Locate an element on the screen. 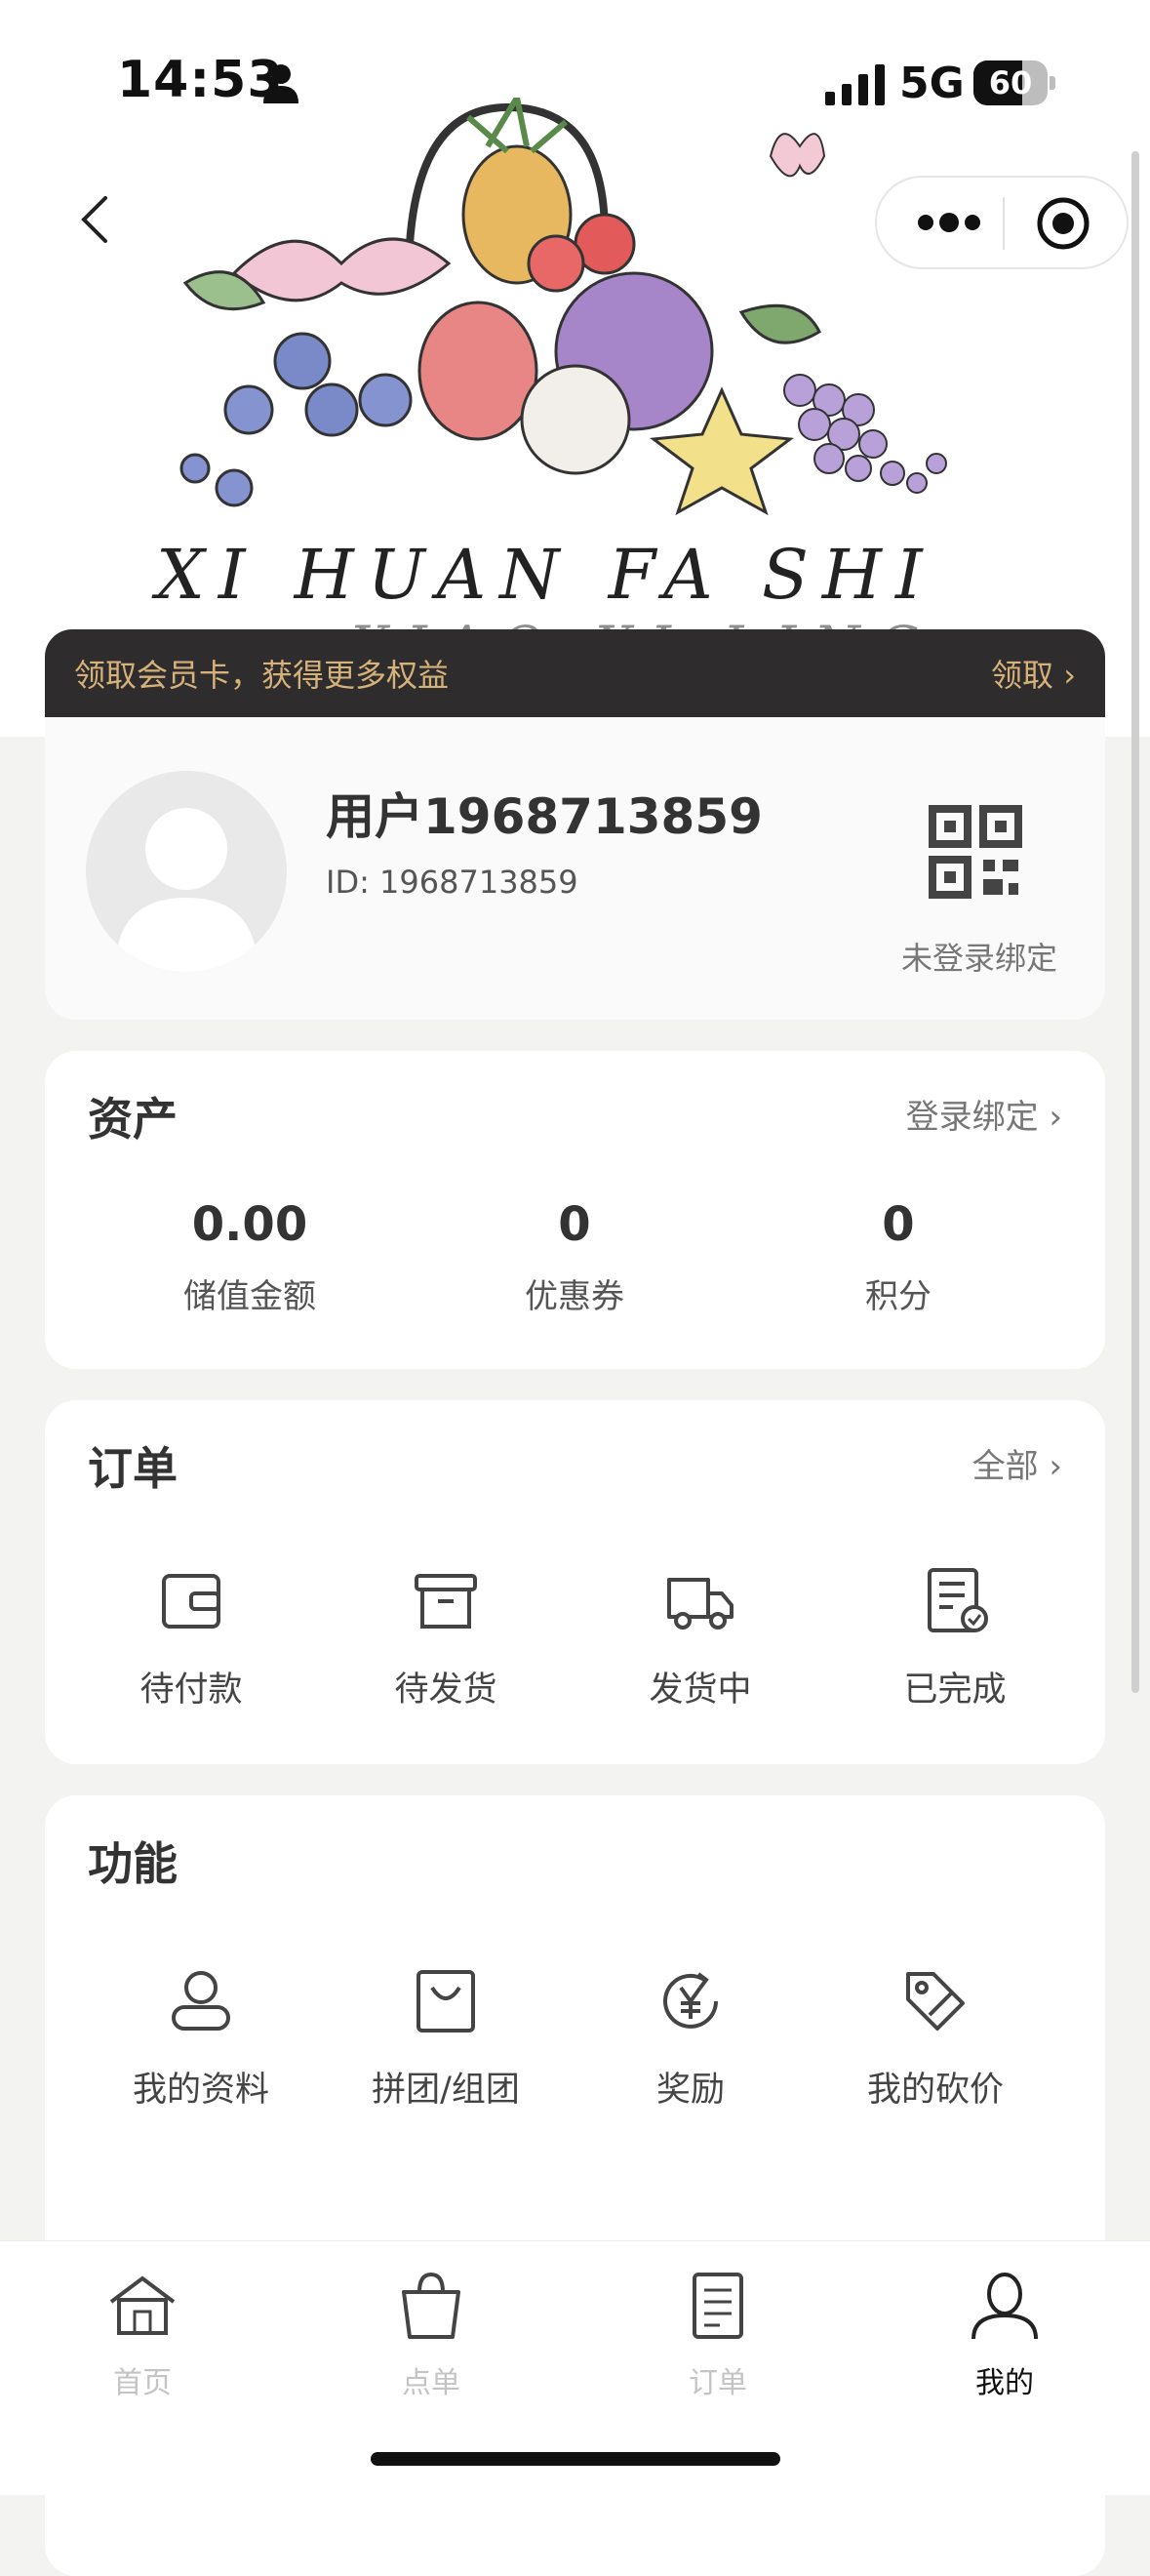 This screenshot has width=1150, height=2576. bag-icon is located at coordinates (431, 2305).